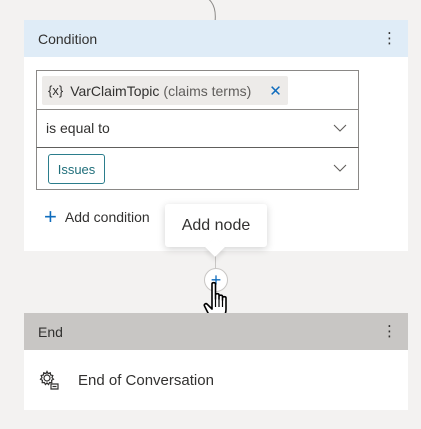 Image resolution: width=421 pixels, height=429 pixels. I want to click on variable-name: VarClaimTopic, so click(115, 90).